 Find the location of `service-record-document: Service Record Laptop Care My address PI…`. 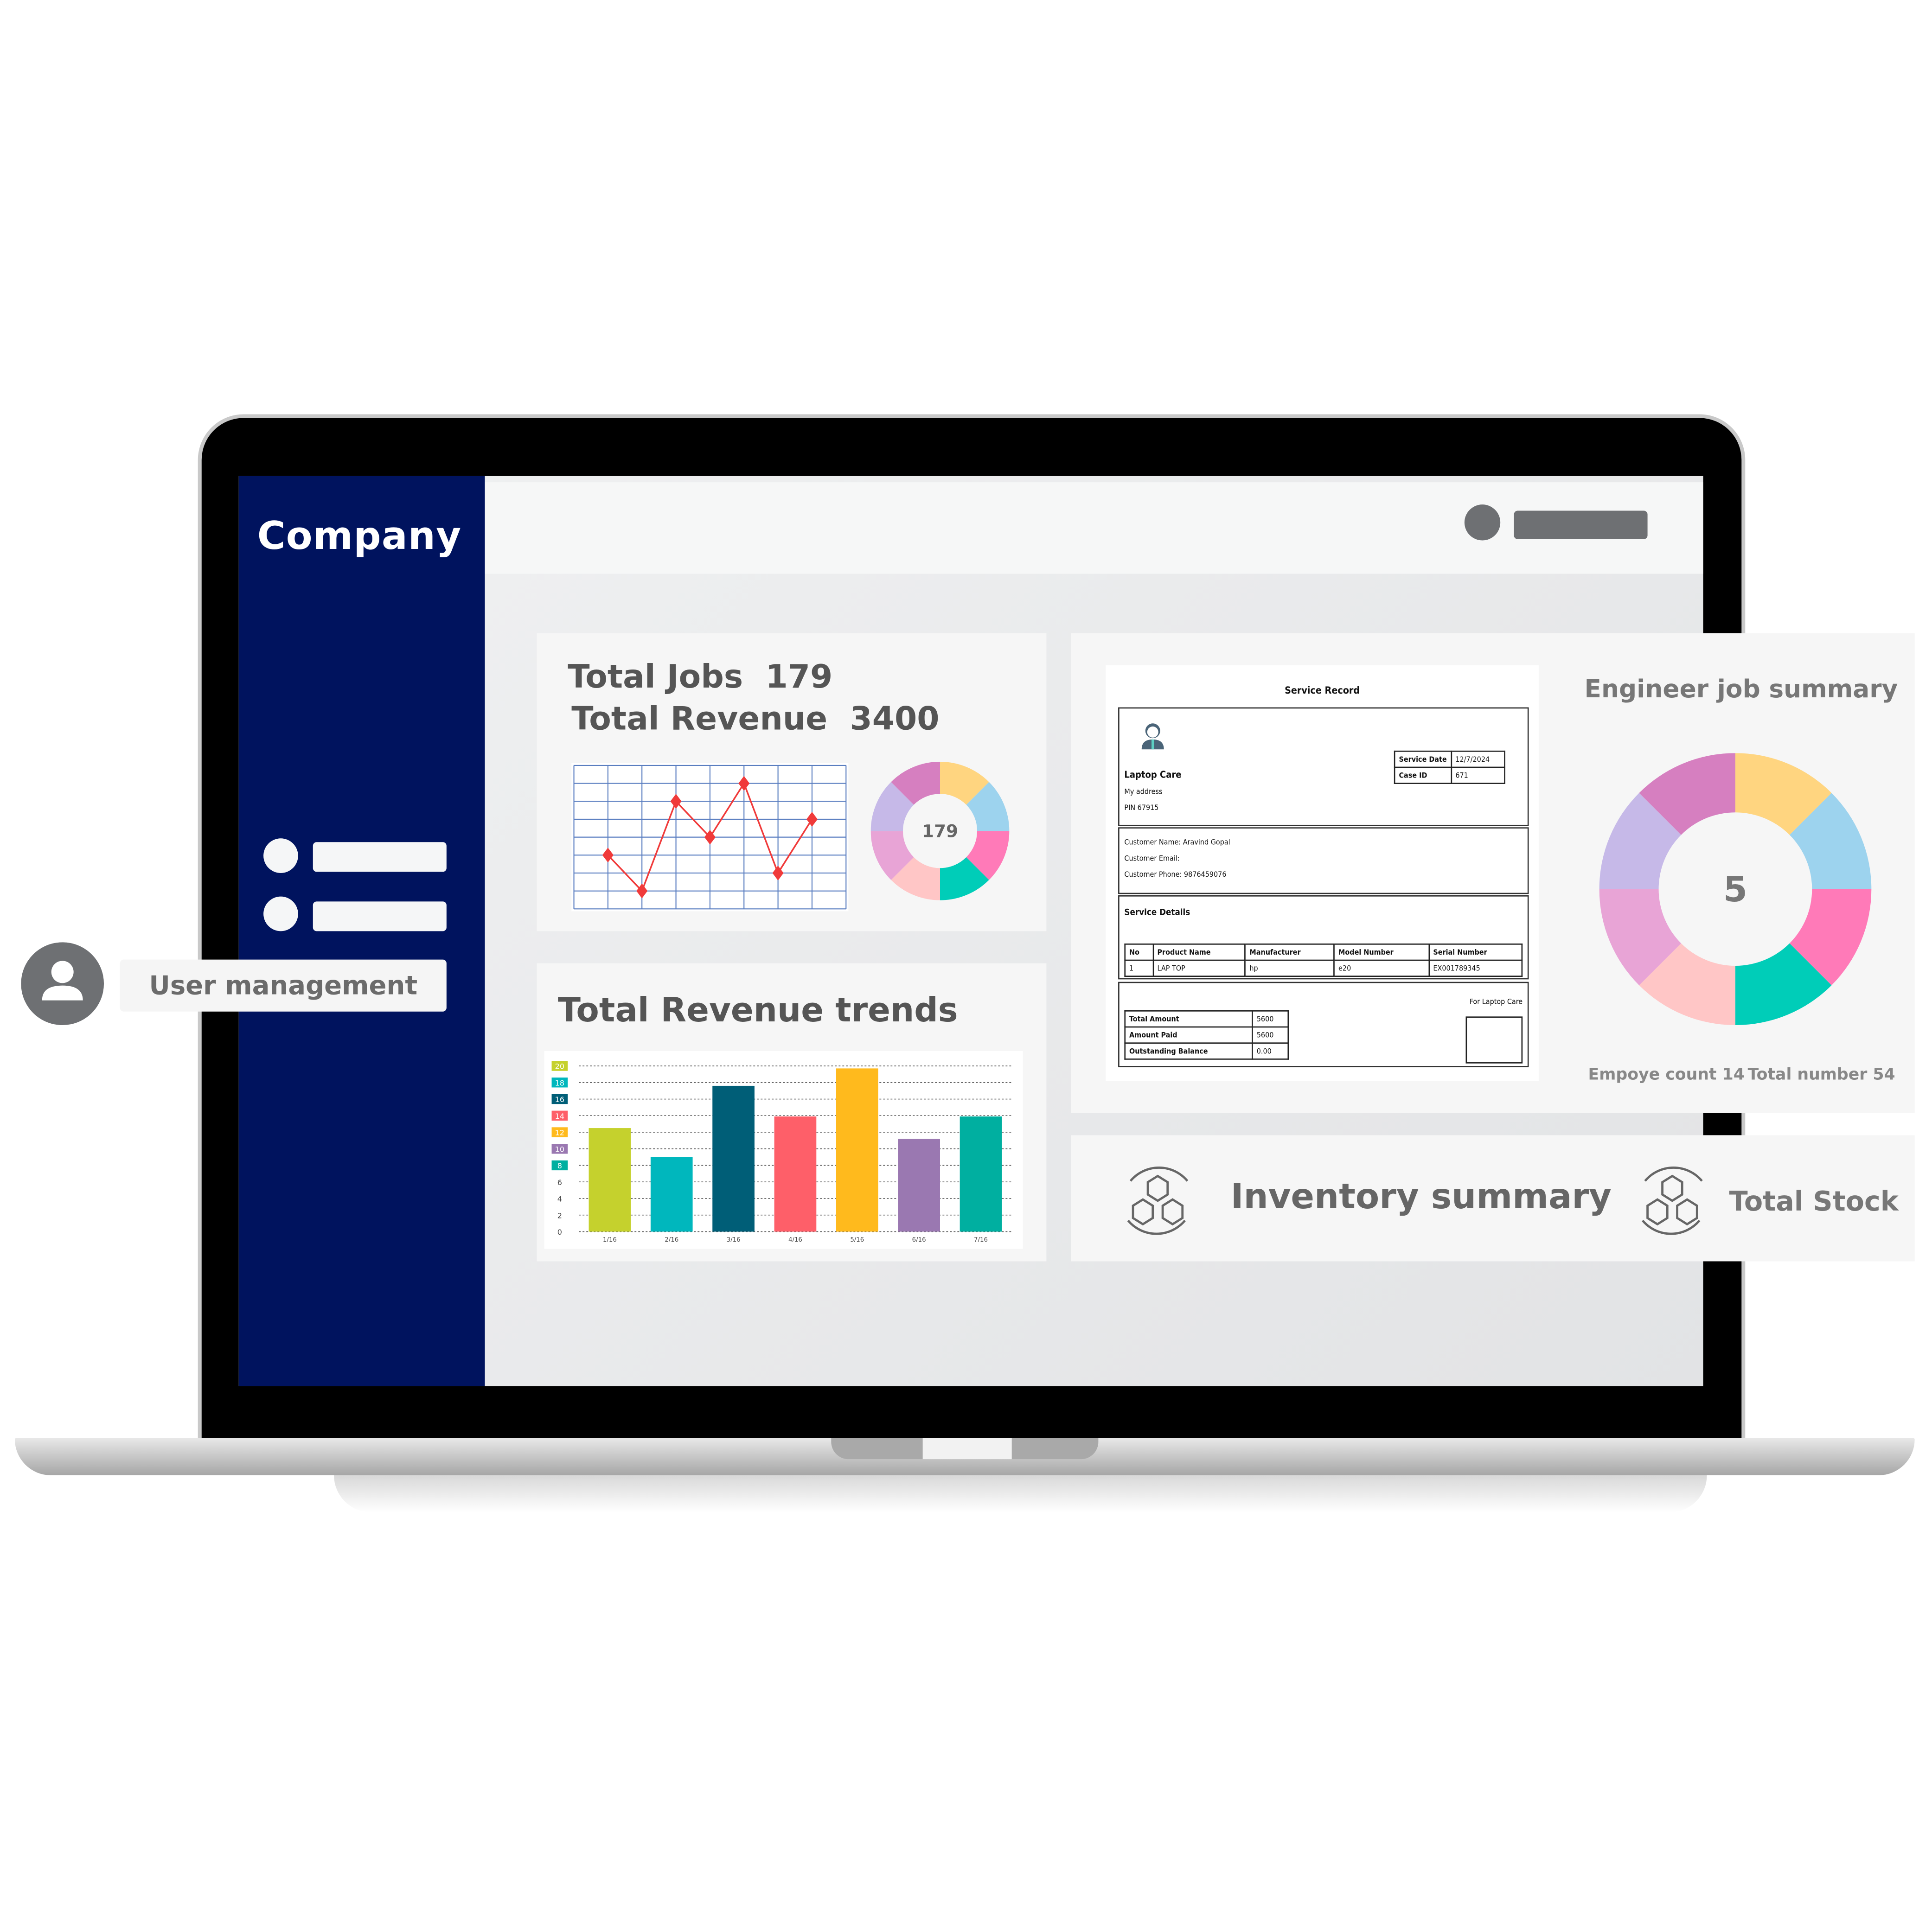

service-record-document: Service Record Laptop Care My address PI… is located at coordinates (1322, 873).